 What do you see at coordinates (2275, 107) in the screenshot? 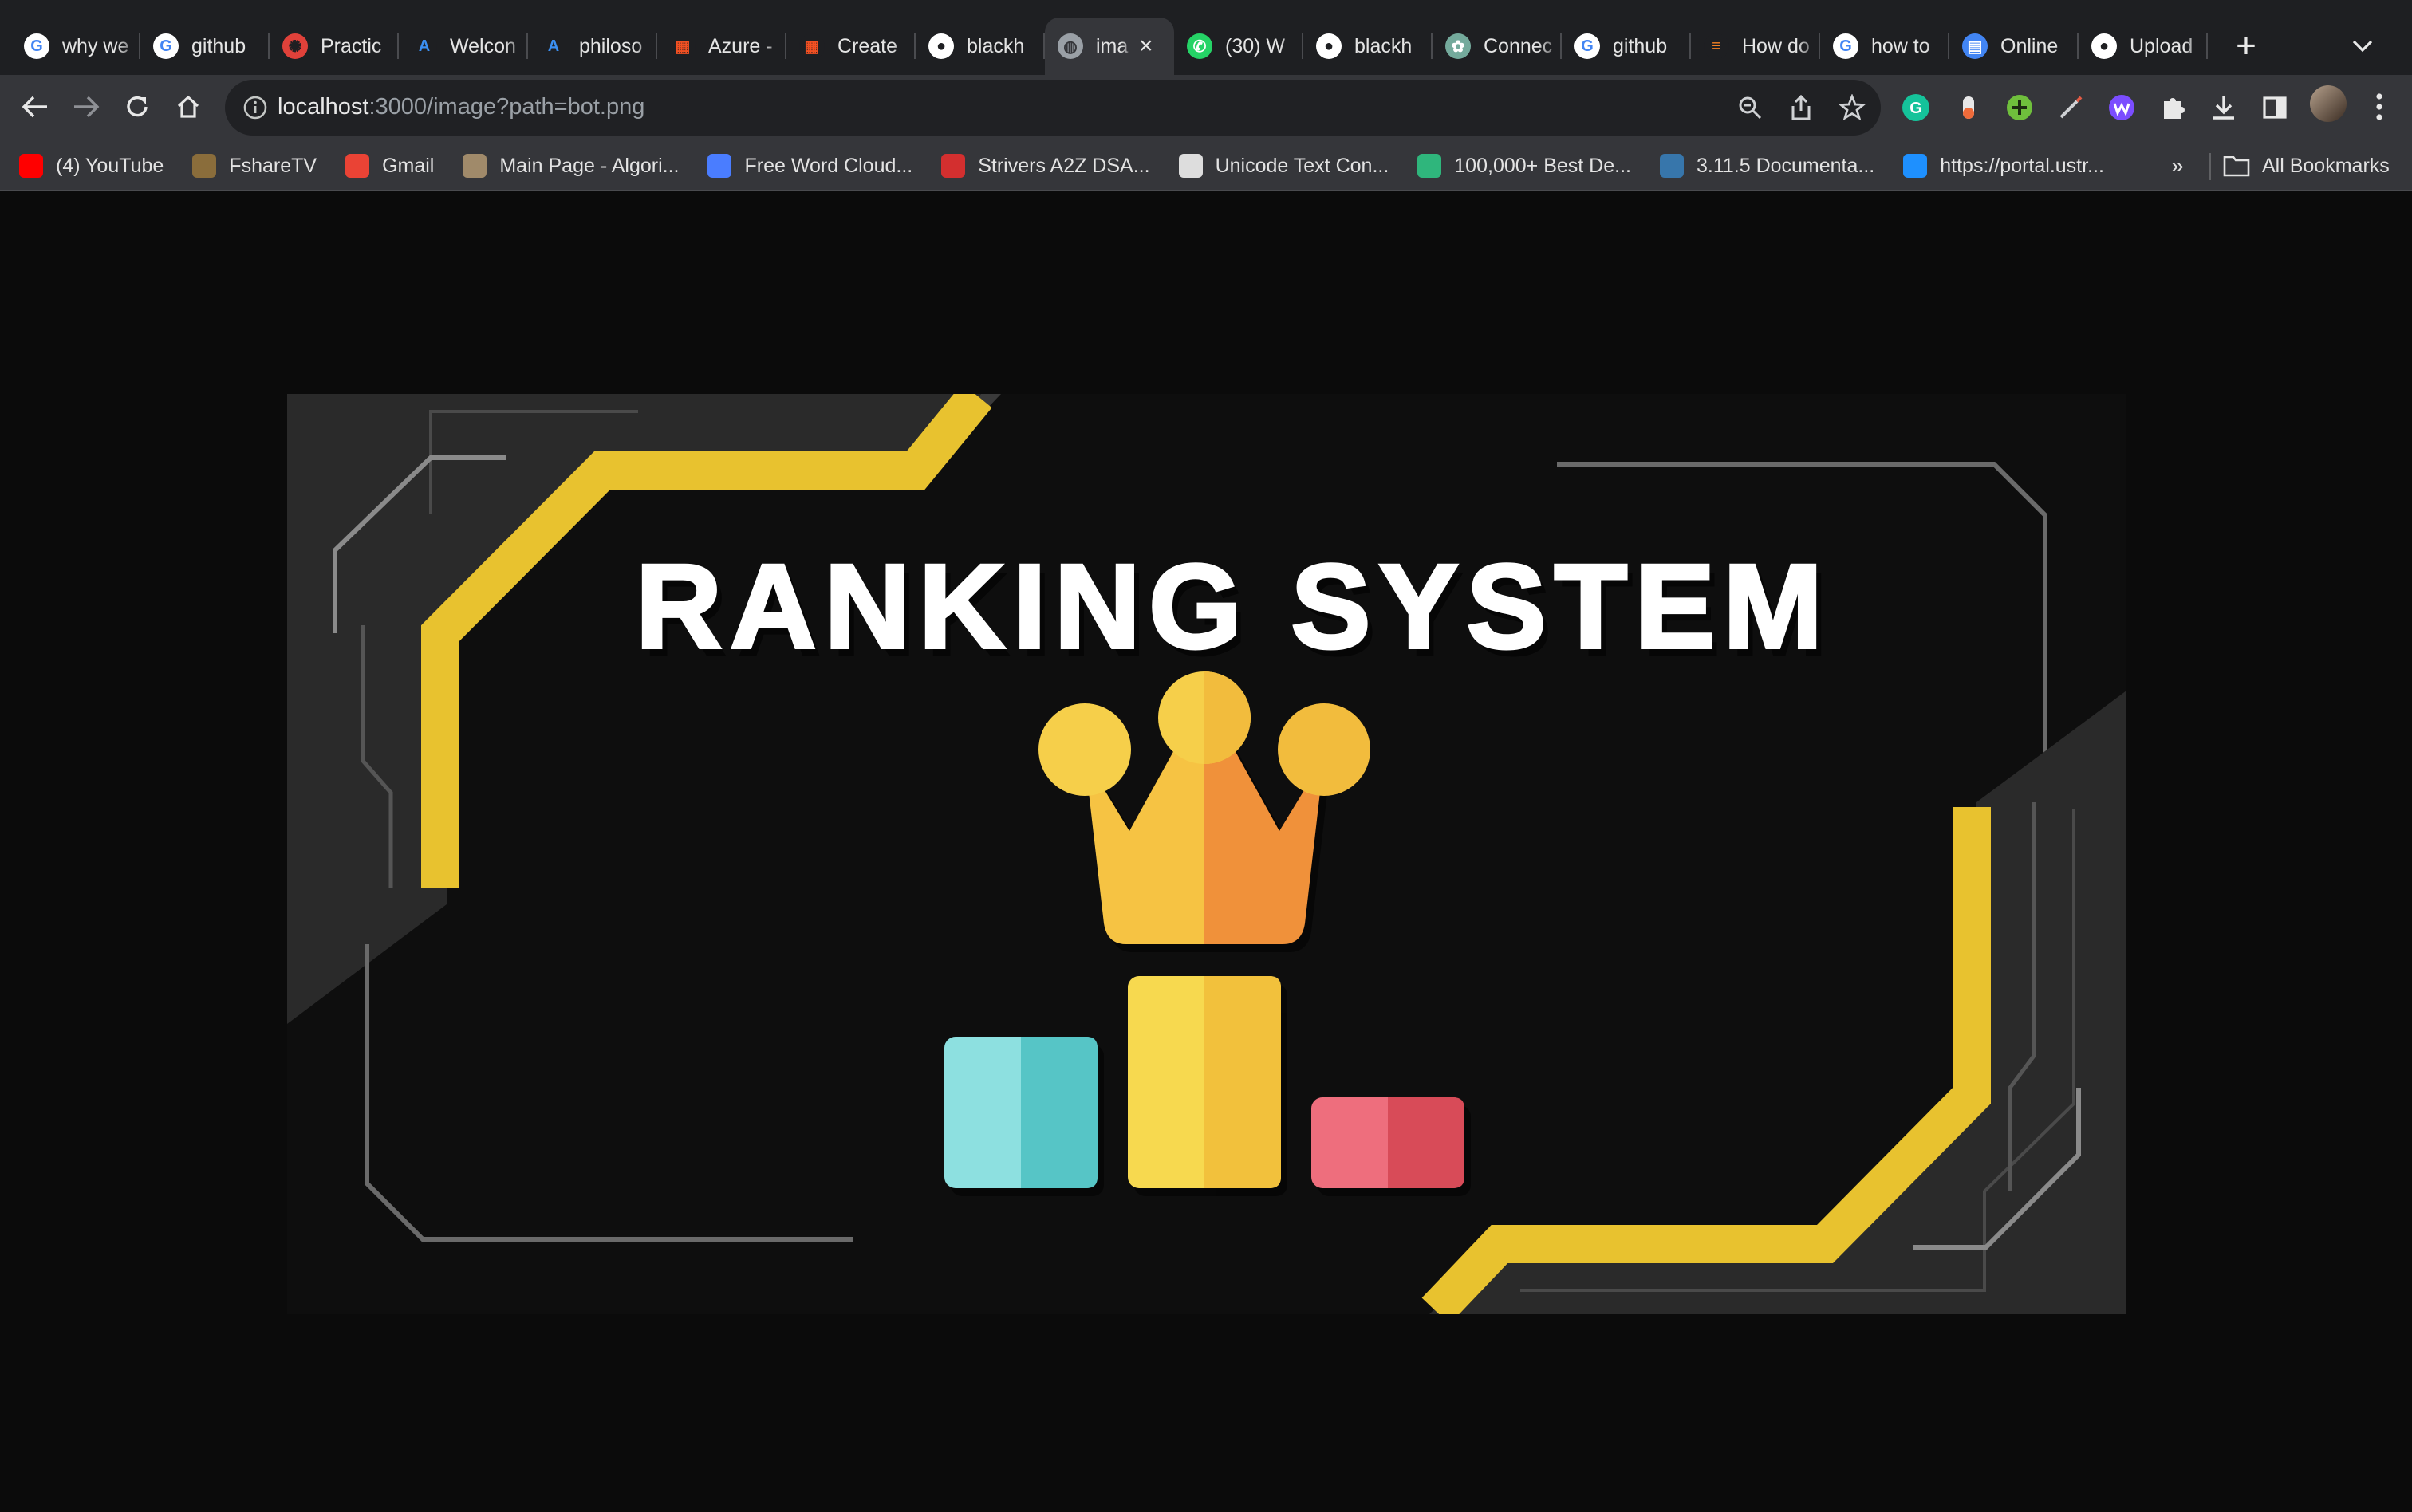
I see `side-panel-icon` at bounding box center [2275, 107].